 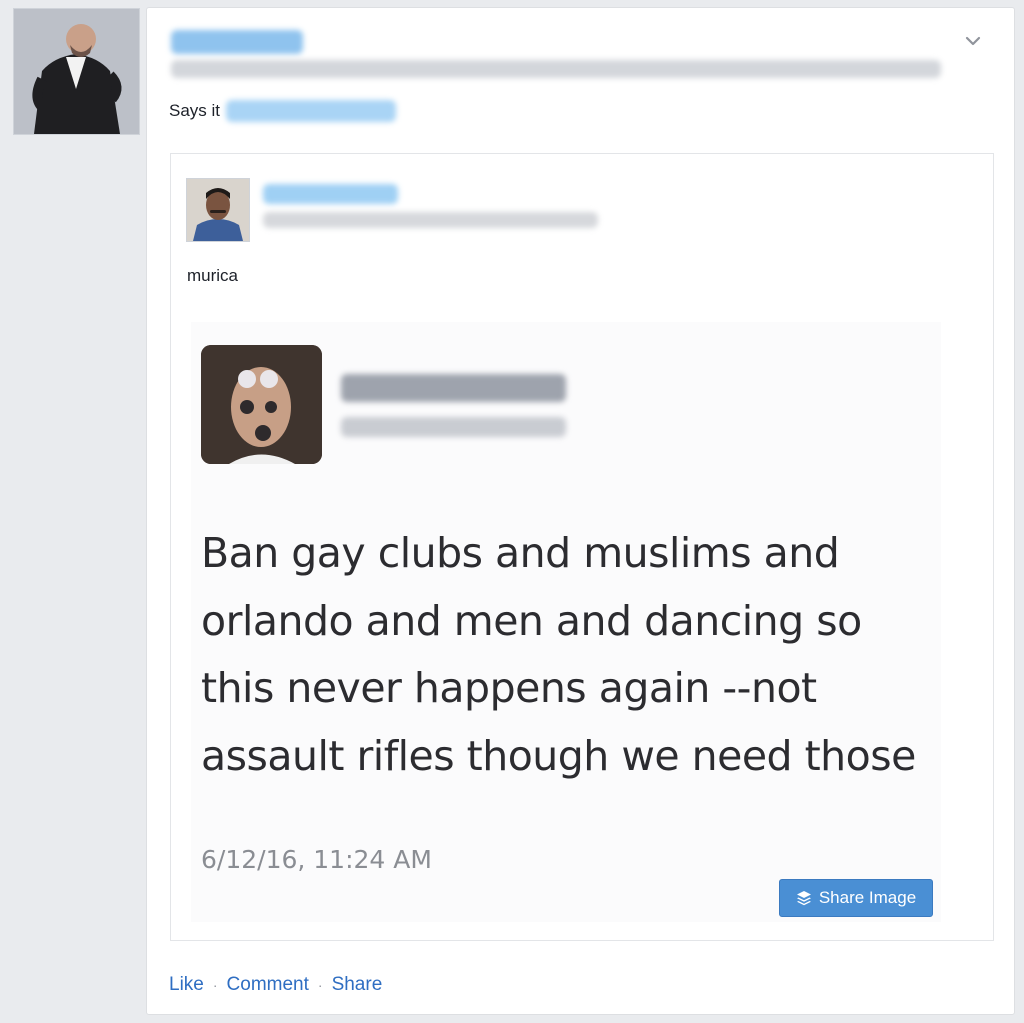 I want to click on shared-author-avatar, so click(x=218, y=210).